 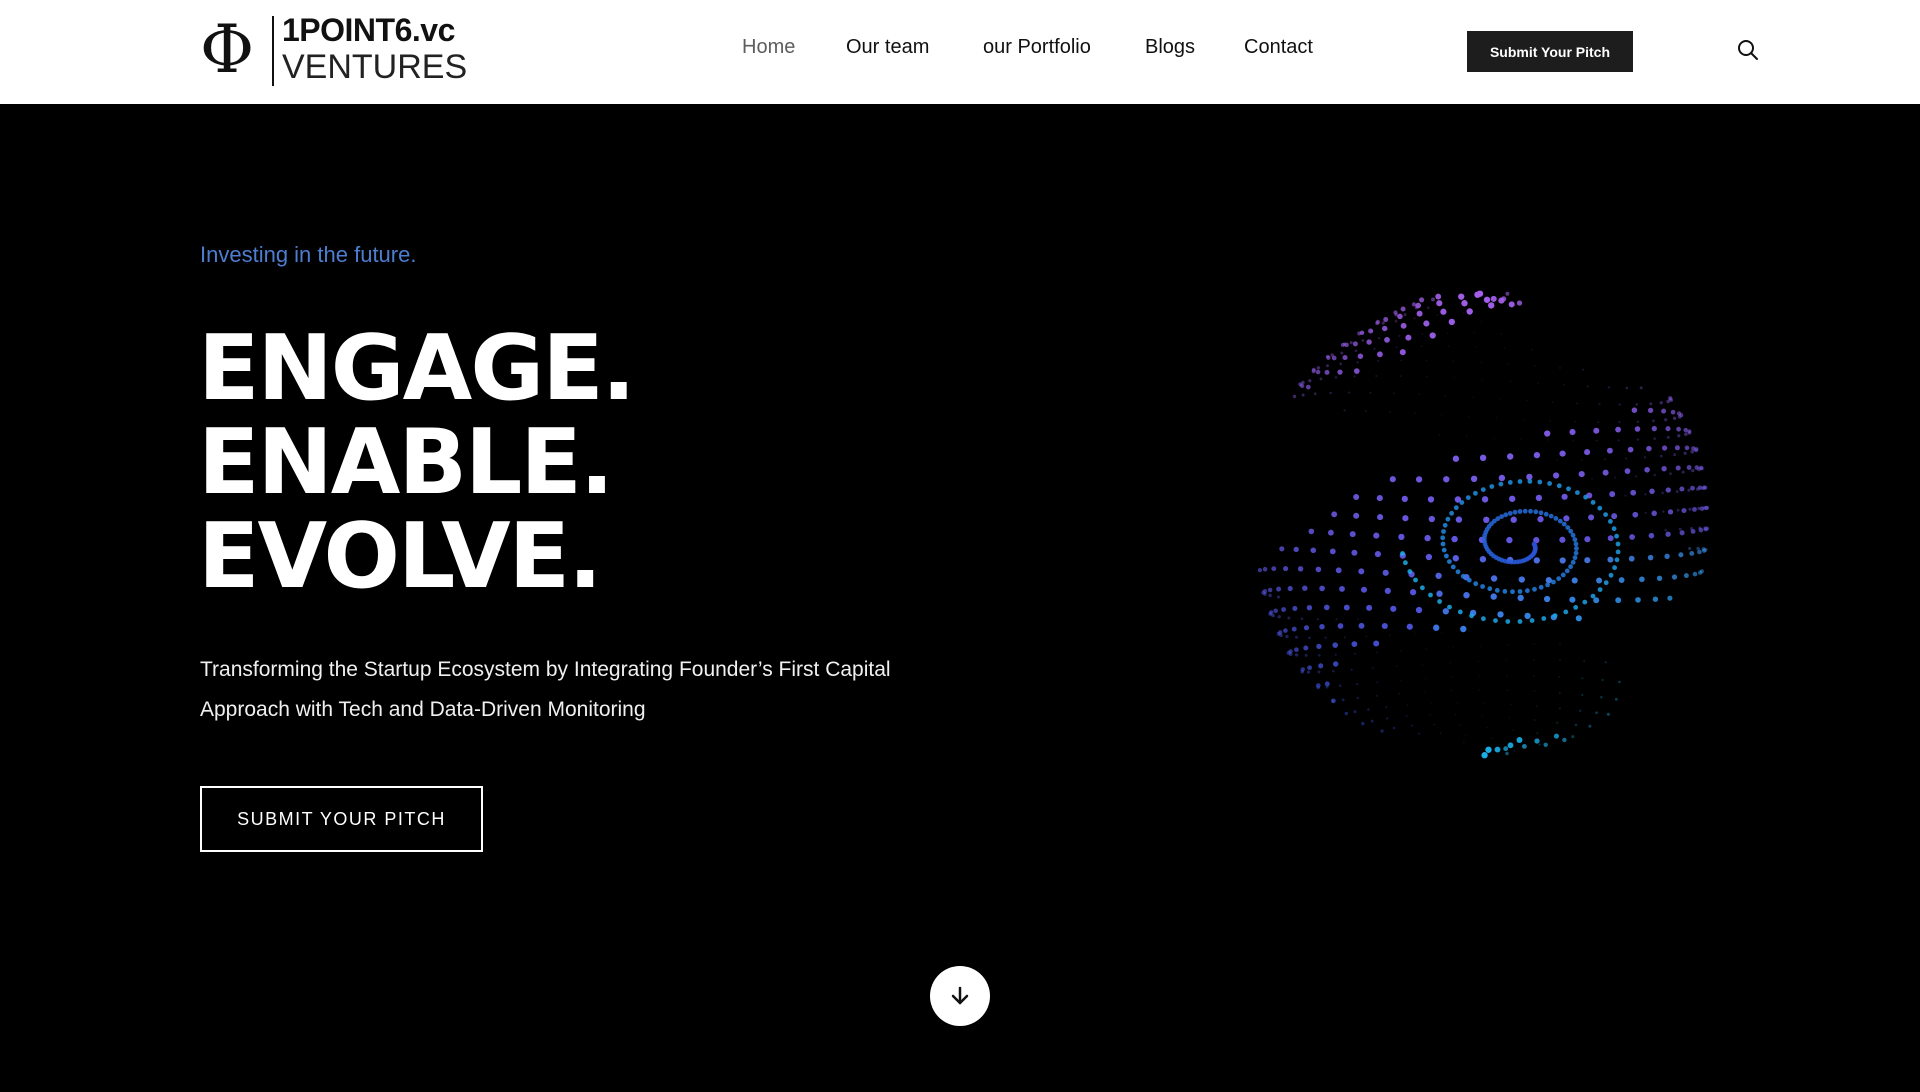 I want to click on scroll-down-button, so click(x=960, y=996).